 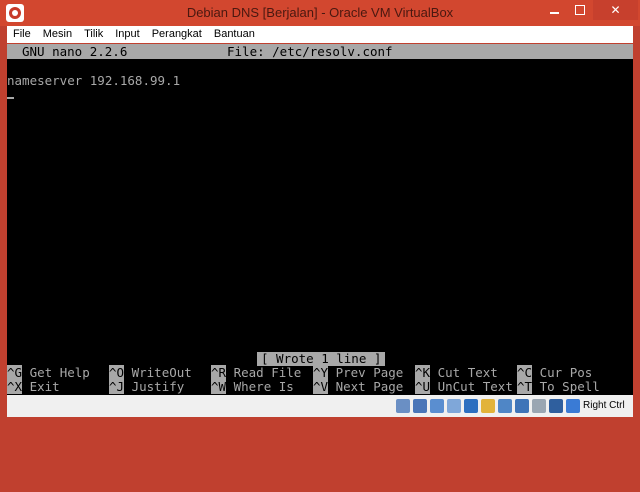 What do you see at coordinates (437, 406) in the screenshot?
I see `usb-icon` at bounding box center [437, 406].